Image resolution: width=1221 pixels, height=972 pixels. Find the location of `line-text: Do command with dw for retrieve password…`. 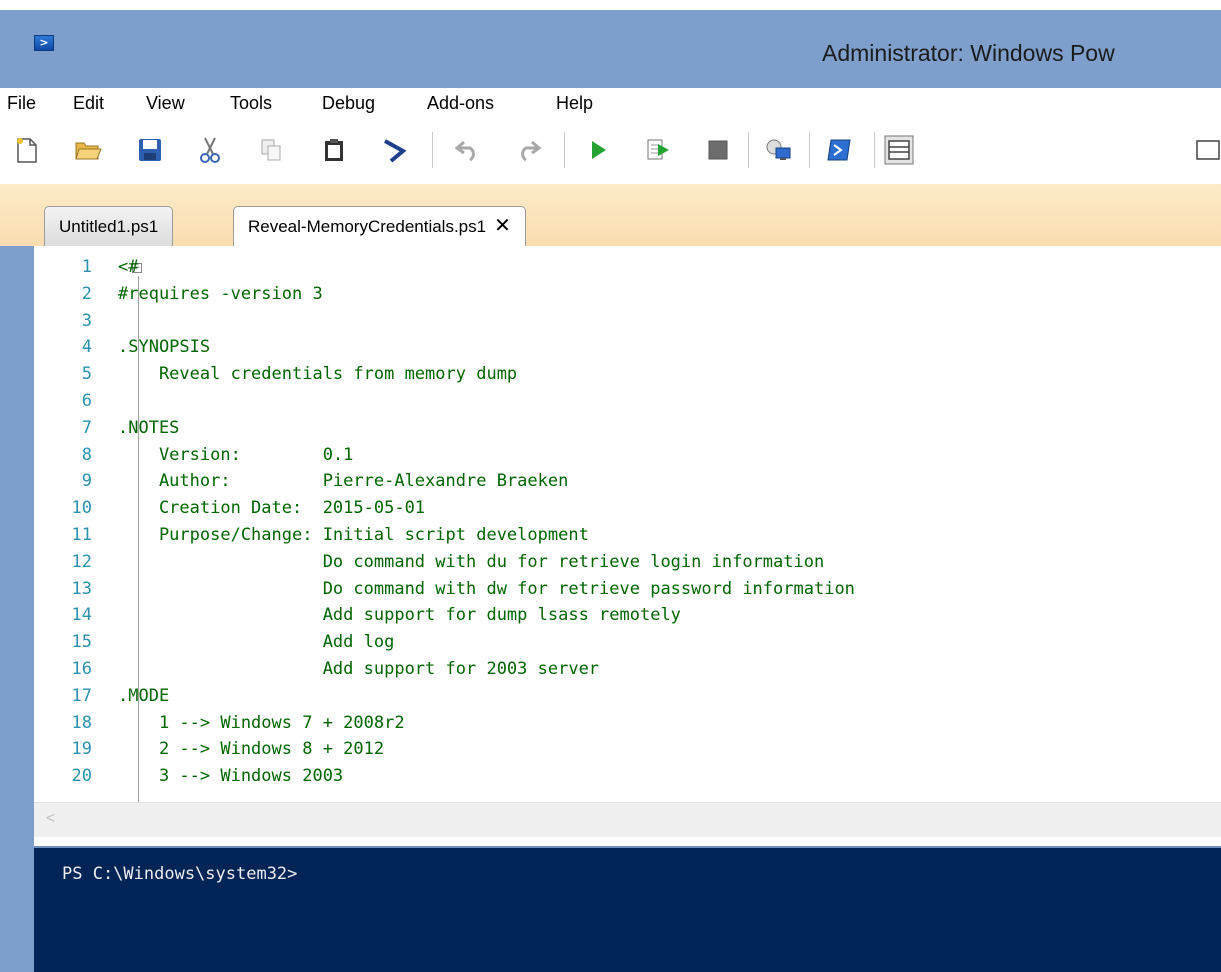

line-text: Do command with dw for retrieve password… is located at coordinates (486, 588).